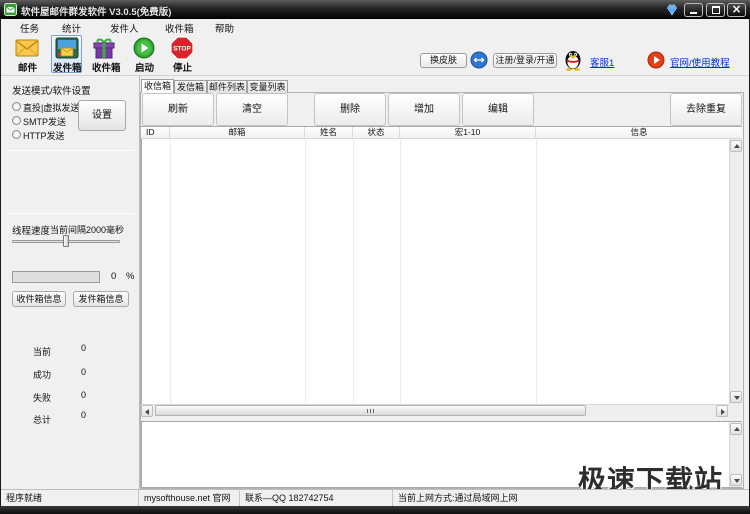 This screenshot has width=750, height=514. I want to click on maximize-button, so click(715, 10).